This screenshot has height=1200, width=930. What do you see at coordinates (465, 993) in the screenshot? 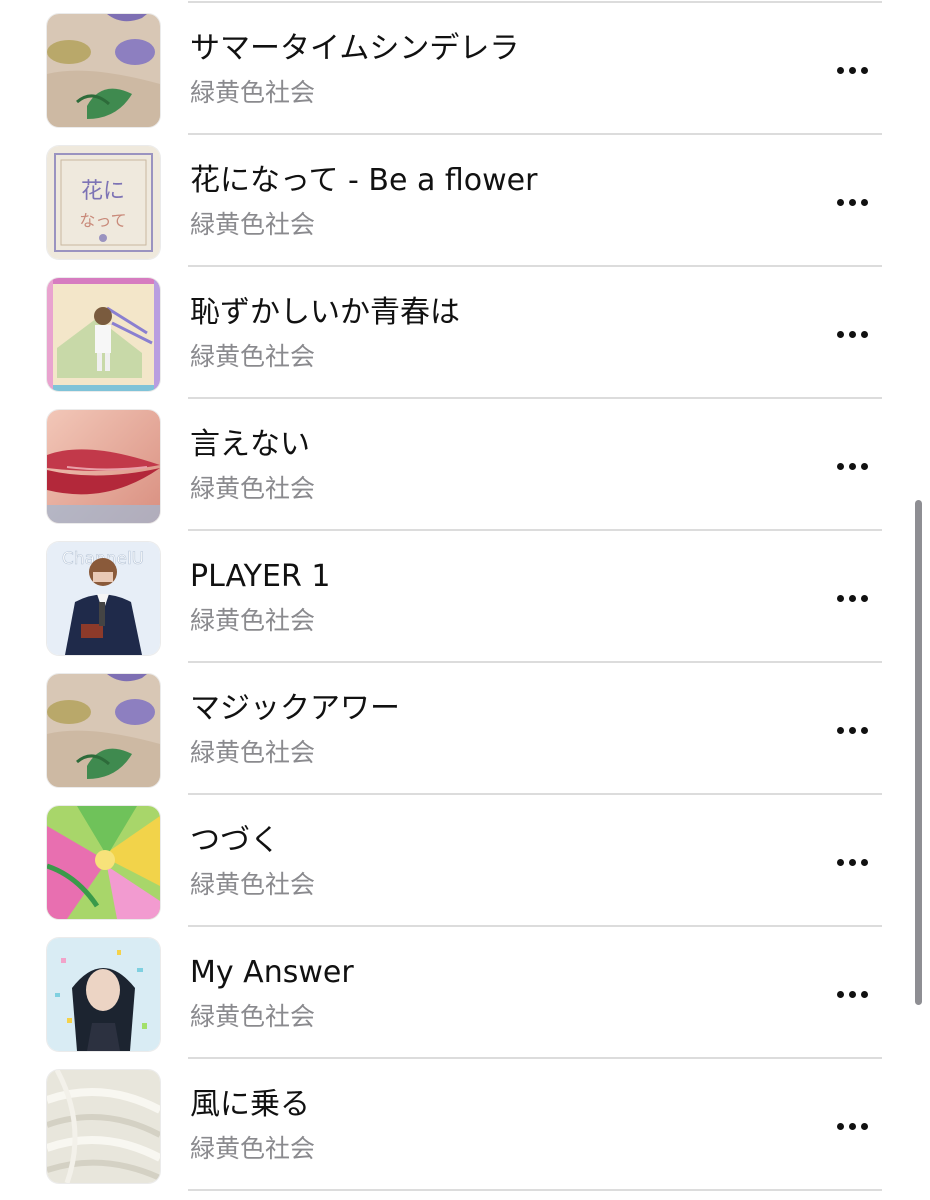
I see `song-row: My Answer 緑黄色社会` at bounding box center [465, 993].